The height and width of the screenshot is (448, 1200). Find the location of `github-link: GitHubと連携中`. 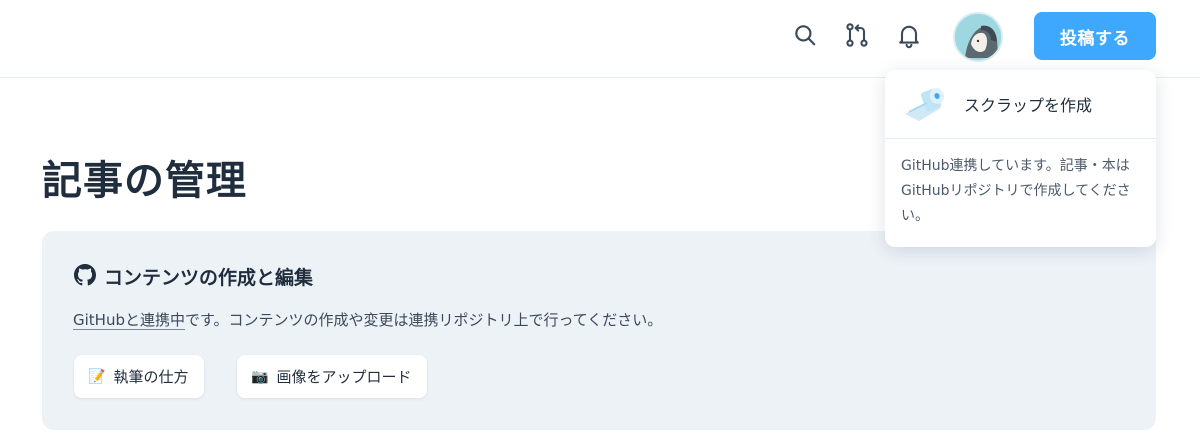

github-link: GitHubと連携中 is located at coordinates (129, 320).